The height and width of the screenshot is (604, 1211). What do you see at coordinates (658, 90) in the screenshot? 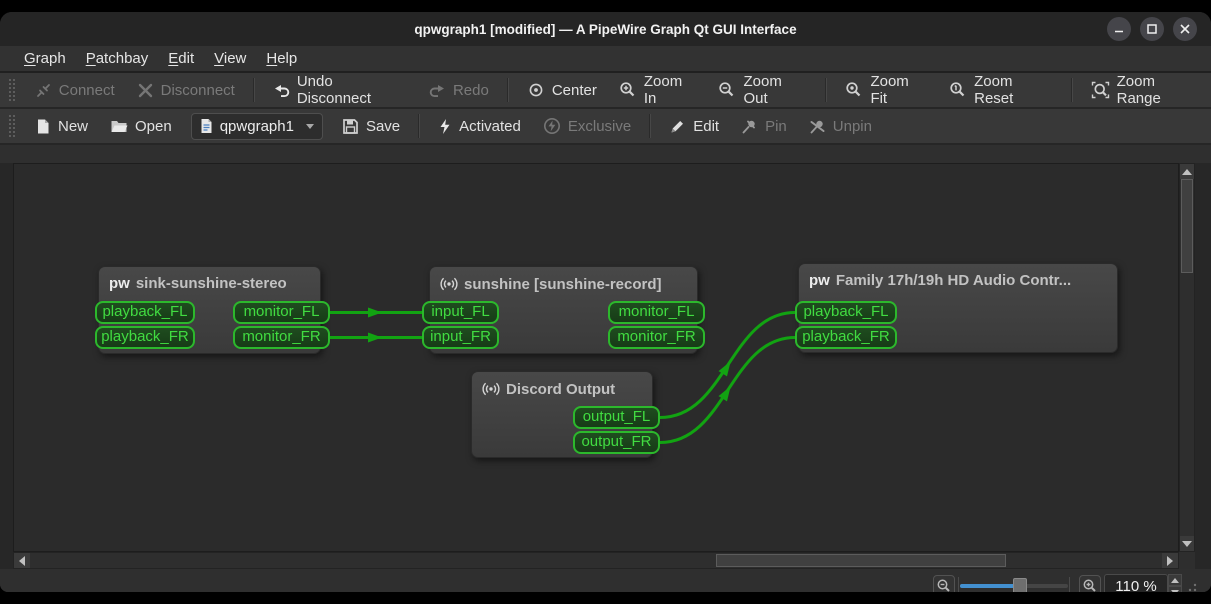
I see `zoom-in-button: Zoom In` at bounding box center [658, 90].